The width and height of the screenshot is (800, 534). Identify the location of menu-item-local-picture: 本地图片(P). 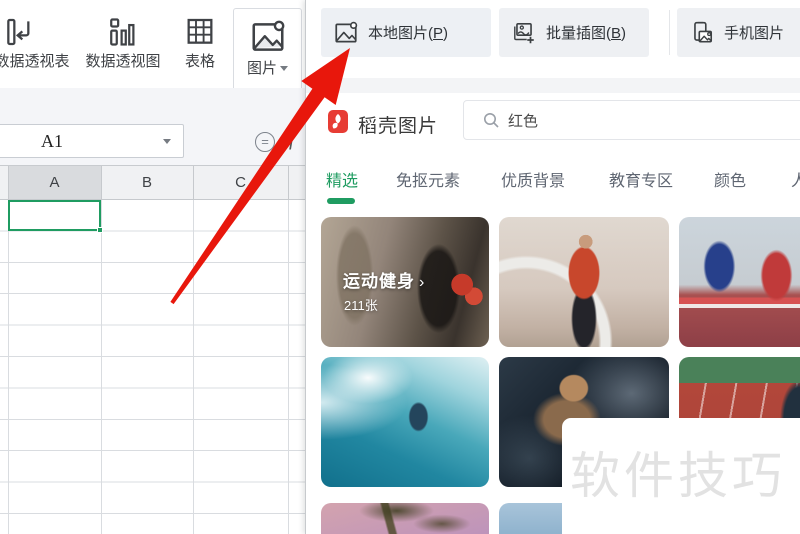
(406, 32).